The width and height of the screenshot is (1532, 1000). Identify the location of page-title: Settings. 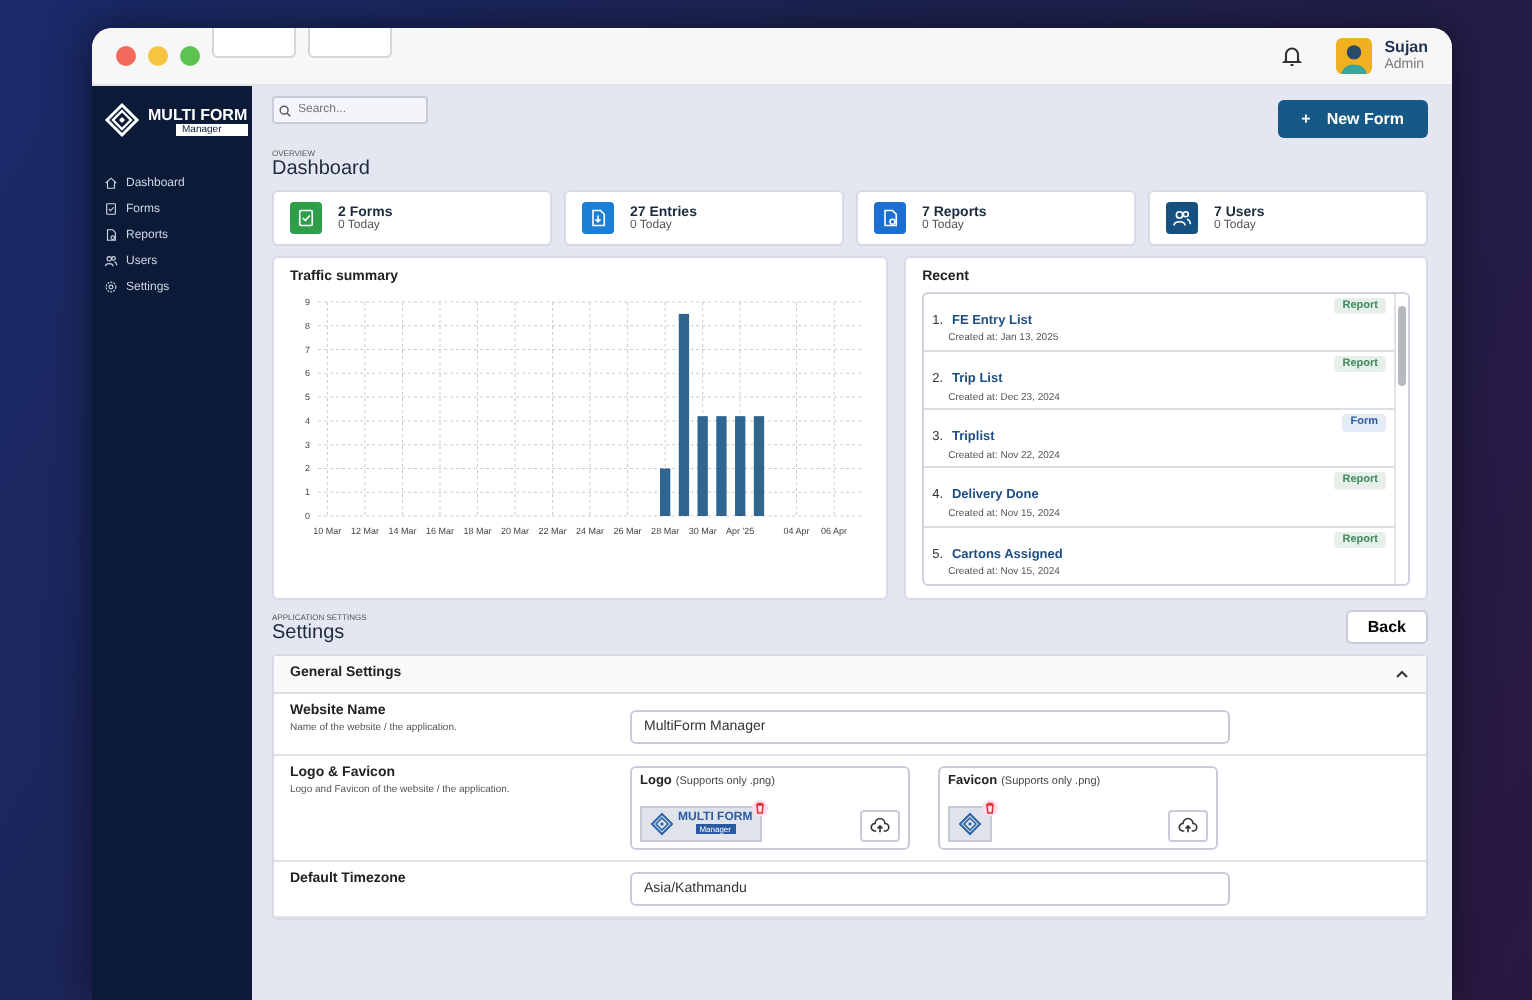
(309, 632).